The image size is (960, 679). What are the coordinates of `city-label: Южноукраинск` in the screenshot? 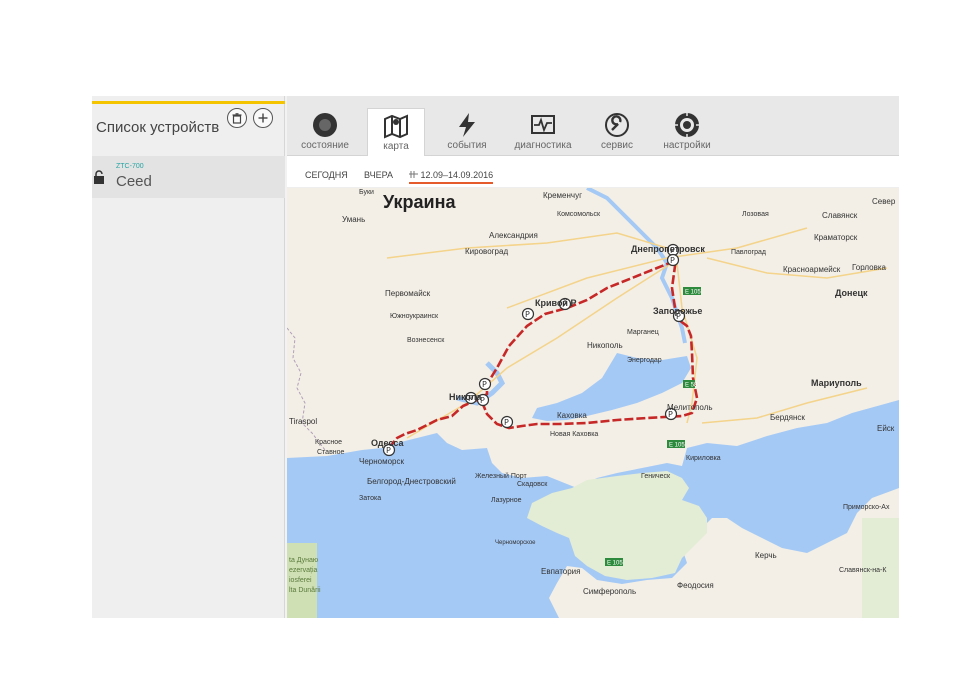 It's located at (414, 316).